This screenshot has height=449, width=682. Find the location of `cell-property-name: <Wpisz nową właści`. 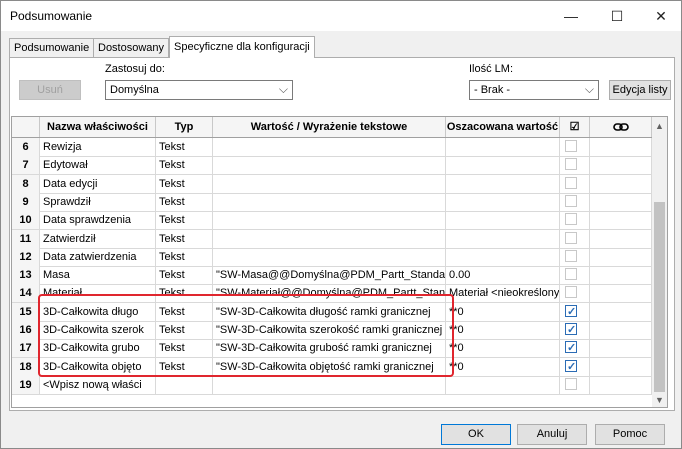

cell-property-name: <Wpisz nową właści is located at coordinates (98, 384).